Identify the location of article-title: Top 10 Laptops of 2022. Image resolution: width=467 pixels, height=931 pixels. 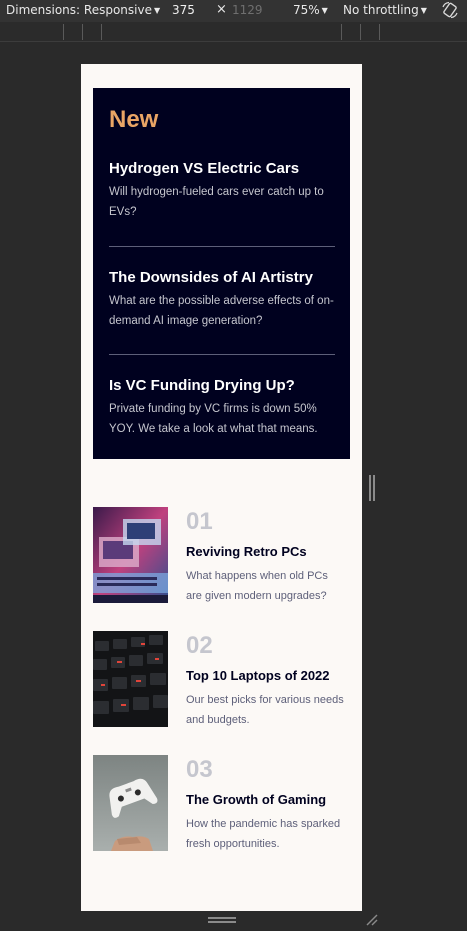
(258, 676).